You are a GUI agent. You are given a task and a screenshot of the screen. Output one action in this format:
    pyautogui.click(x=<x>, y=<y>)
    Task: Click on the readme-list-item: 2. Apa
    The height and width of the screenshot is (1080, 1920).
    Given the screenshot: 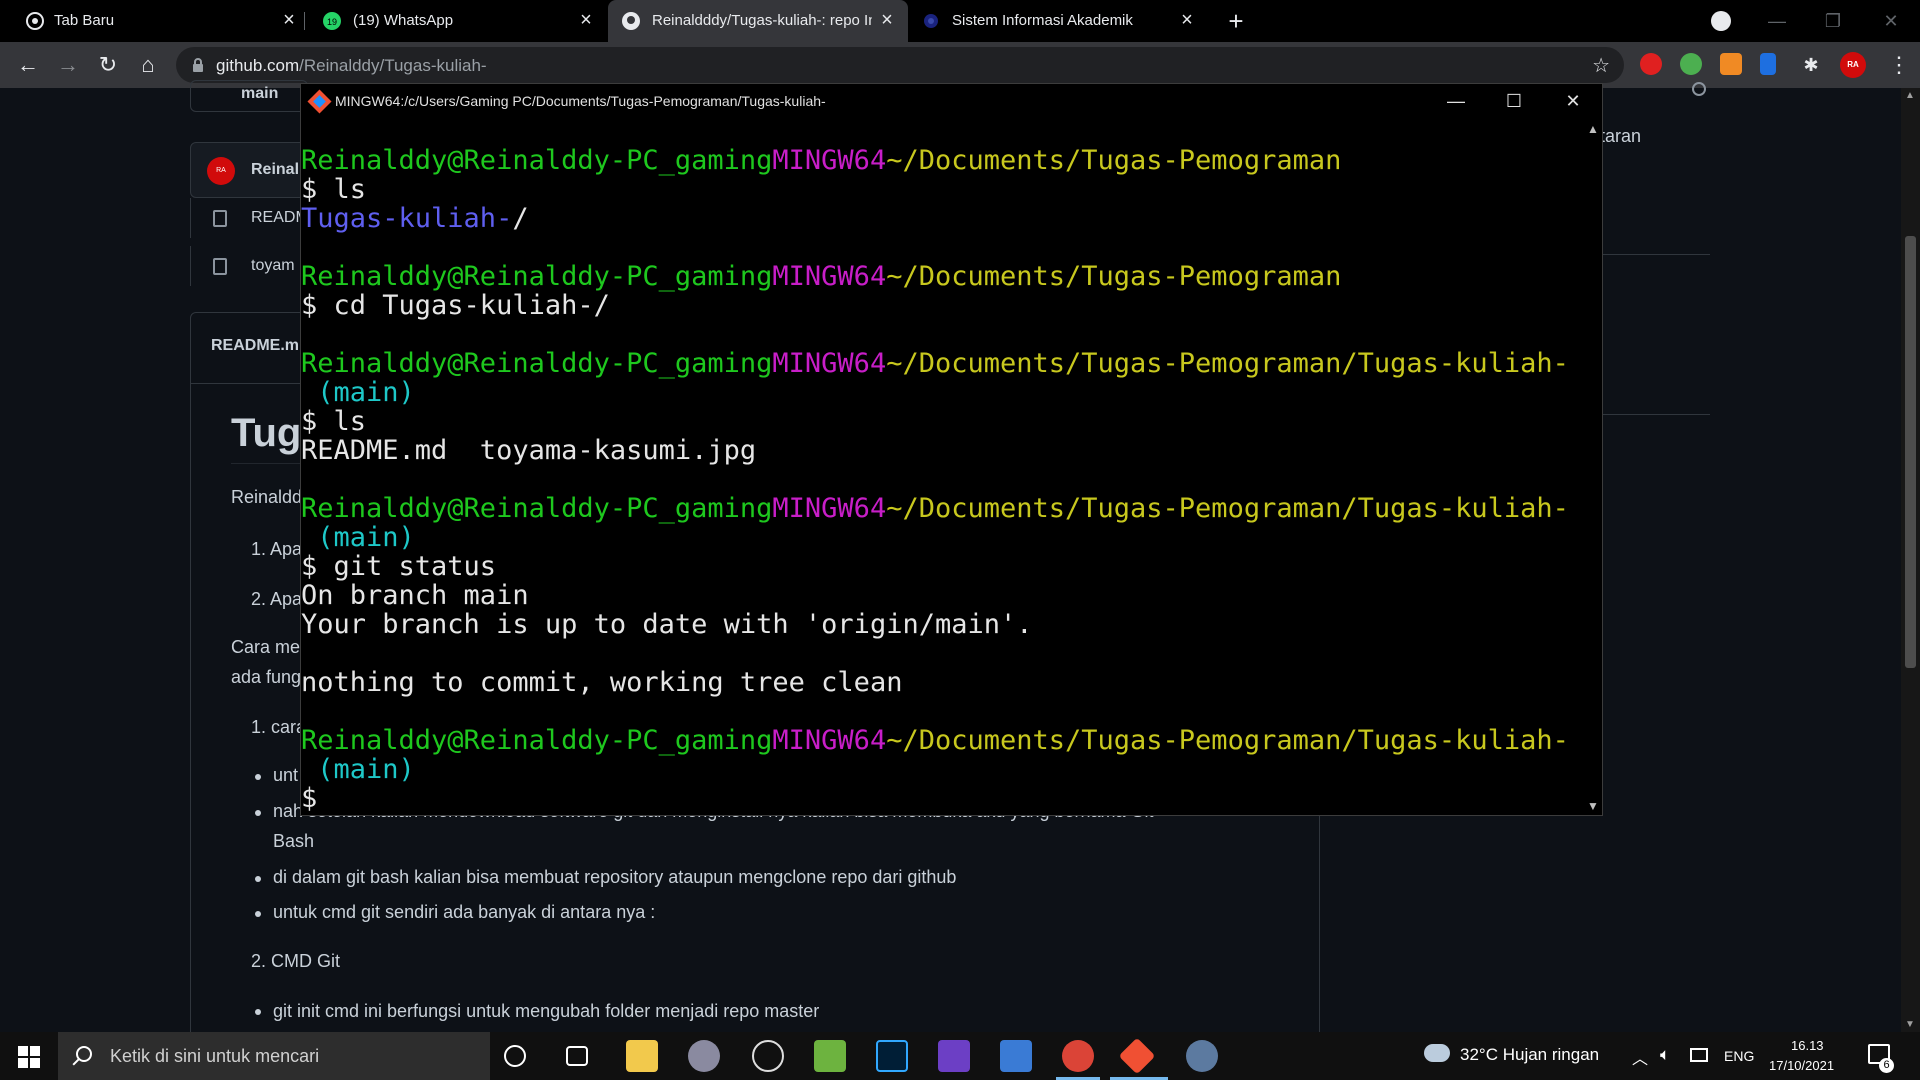 What is the action you would take?
    pyautogui.click(x=277, y=599)
    